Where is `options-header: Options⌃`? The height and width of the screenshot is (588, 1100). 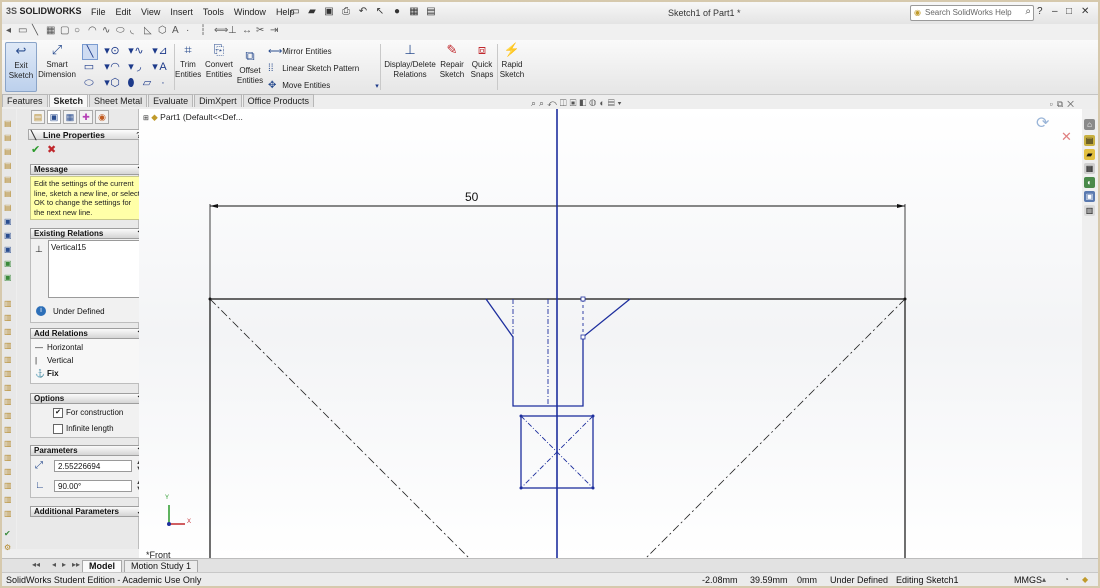
options-header: Options⌃ is located at coordinates (88, 398).